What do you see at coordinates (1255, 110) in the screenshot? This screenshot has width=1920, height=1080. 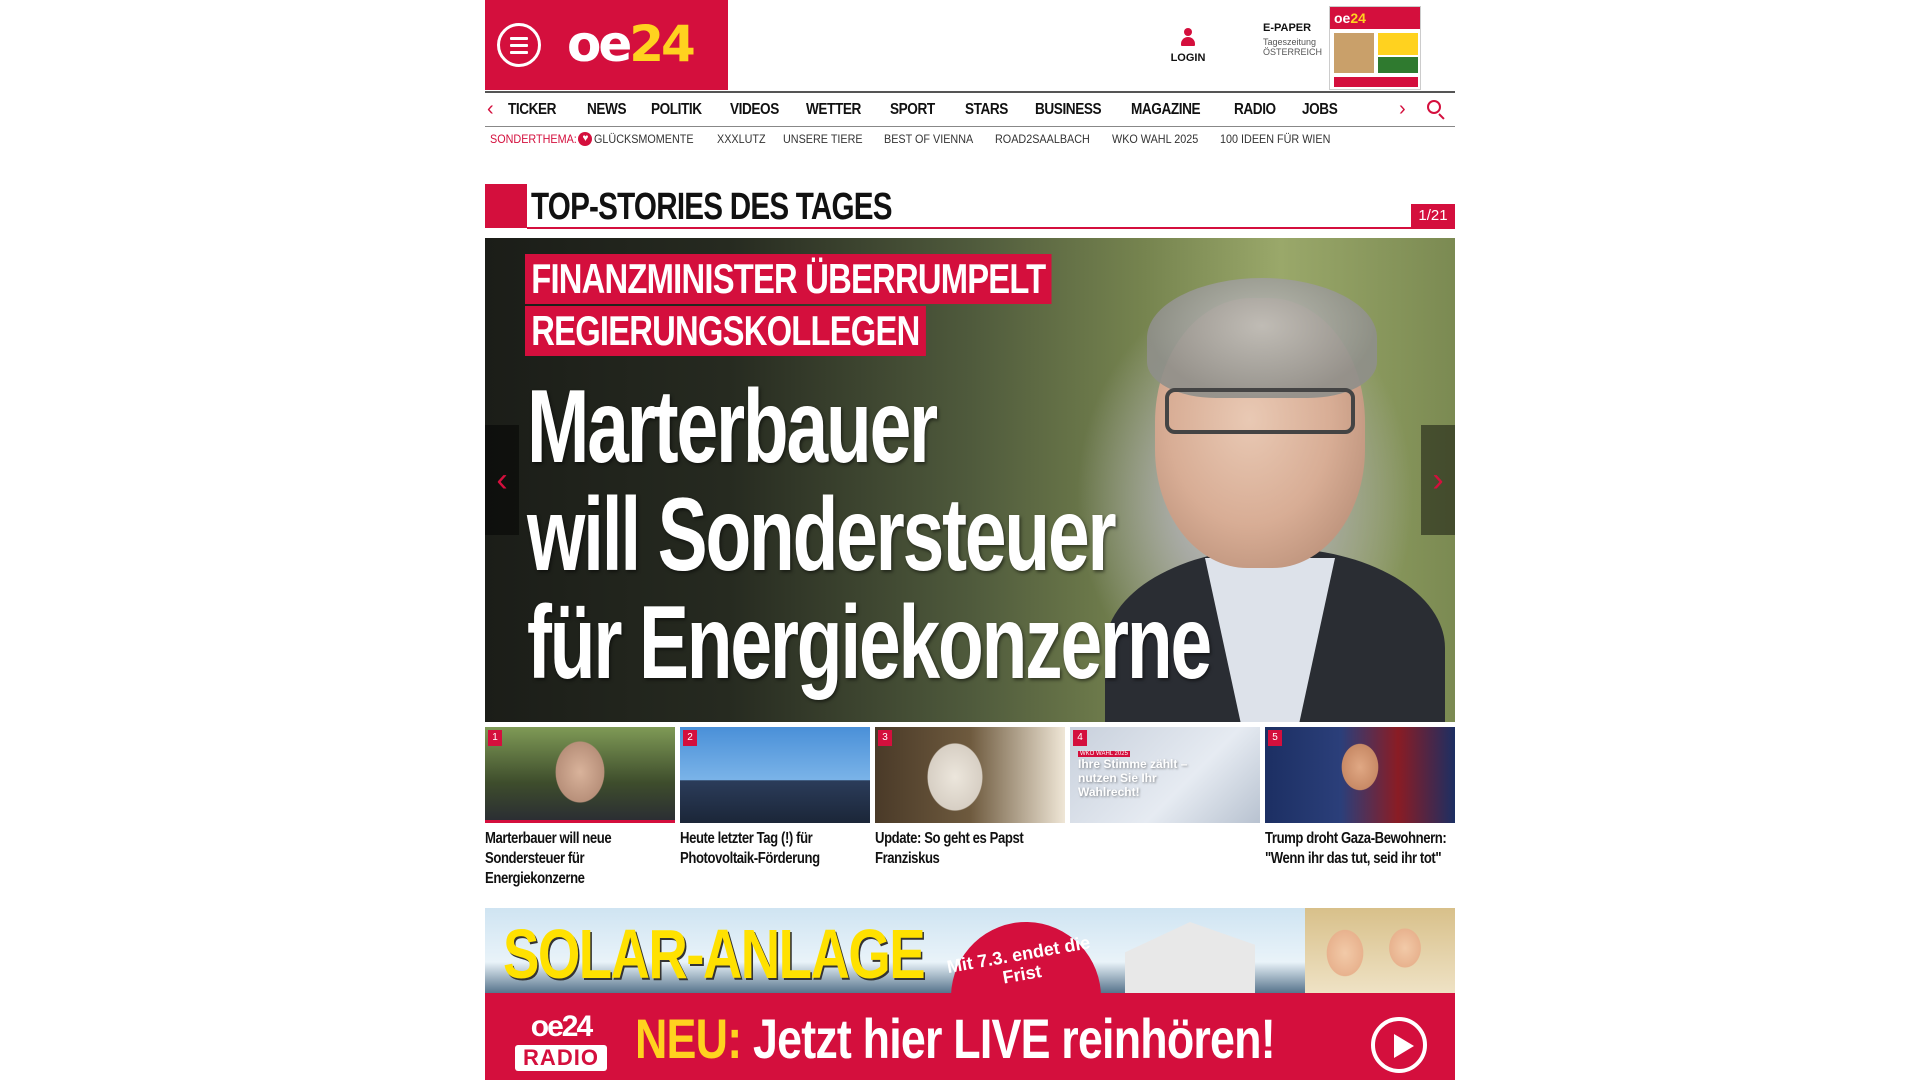 I see `nav-item-radio: RADIO` at bounding box center [1255, 110].